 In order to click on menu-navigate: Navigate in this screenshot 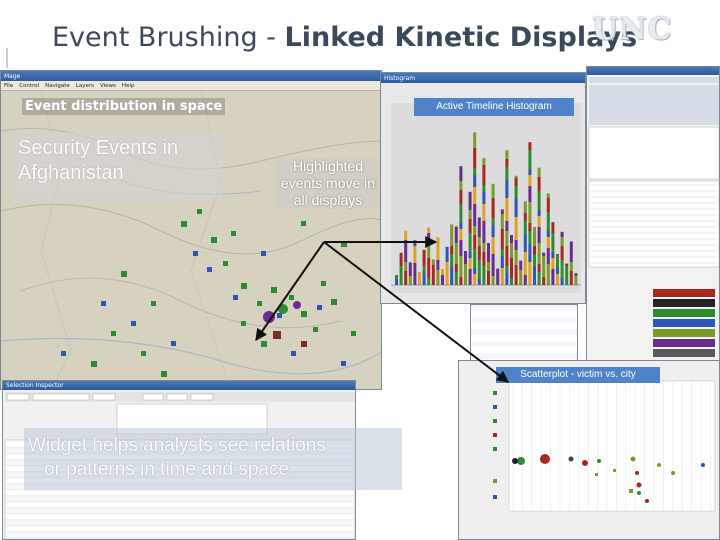, I will do `click(57, 86)`.